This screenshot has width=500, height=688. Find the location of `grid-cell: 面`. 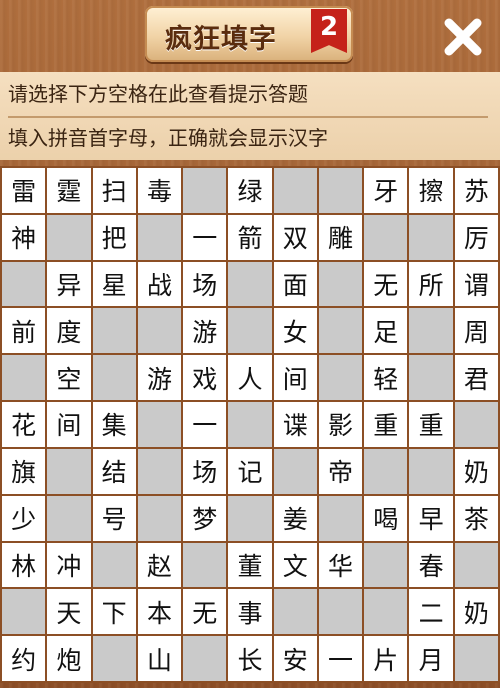

grid-cell: 面 is located at coordinates (295, 284).